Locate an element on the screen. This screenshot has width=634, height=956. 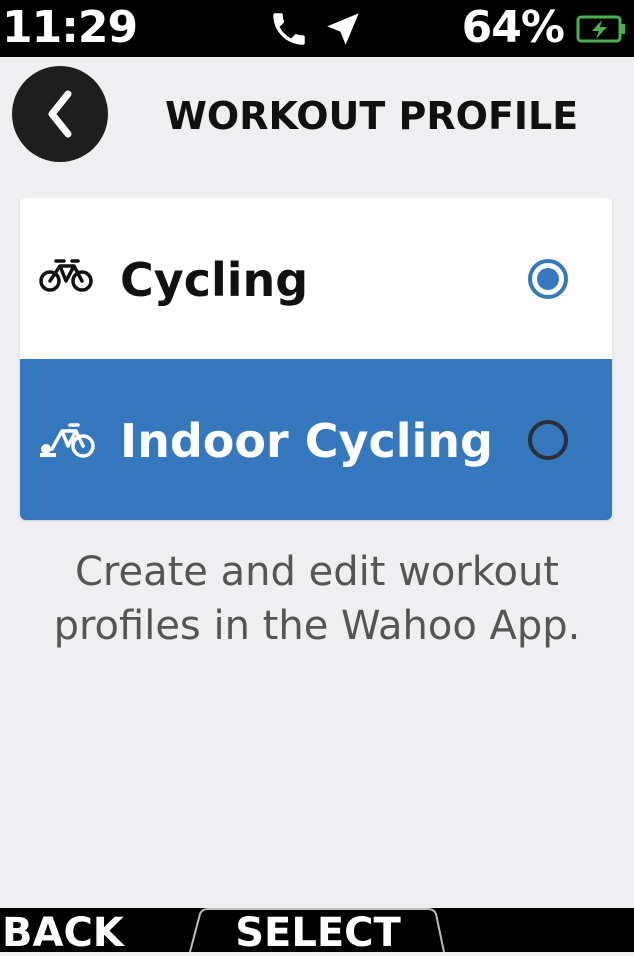
status-time: 11:29 is located at coordinates (70, 27).